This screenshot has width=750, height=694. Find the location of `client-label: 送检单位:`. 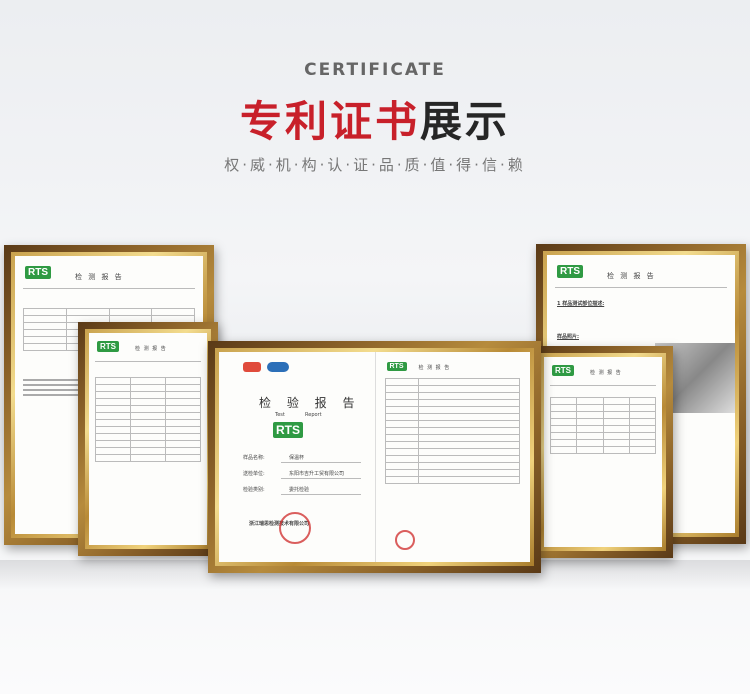

client-label: 送检单位: is located at coordinates (254, 474).